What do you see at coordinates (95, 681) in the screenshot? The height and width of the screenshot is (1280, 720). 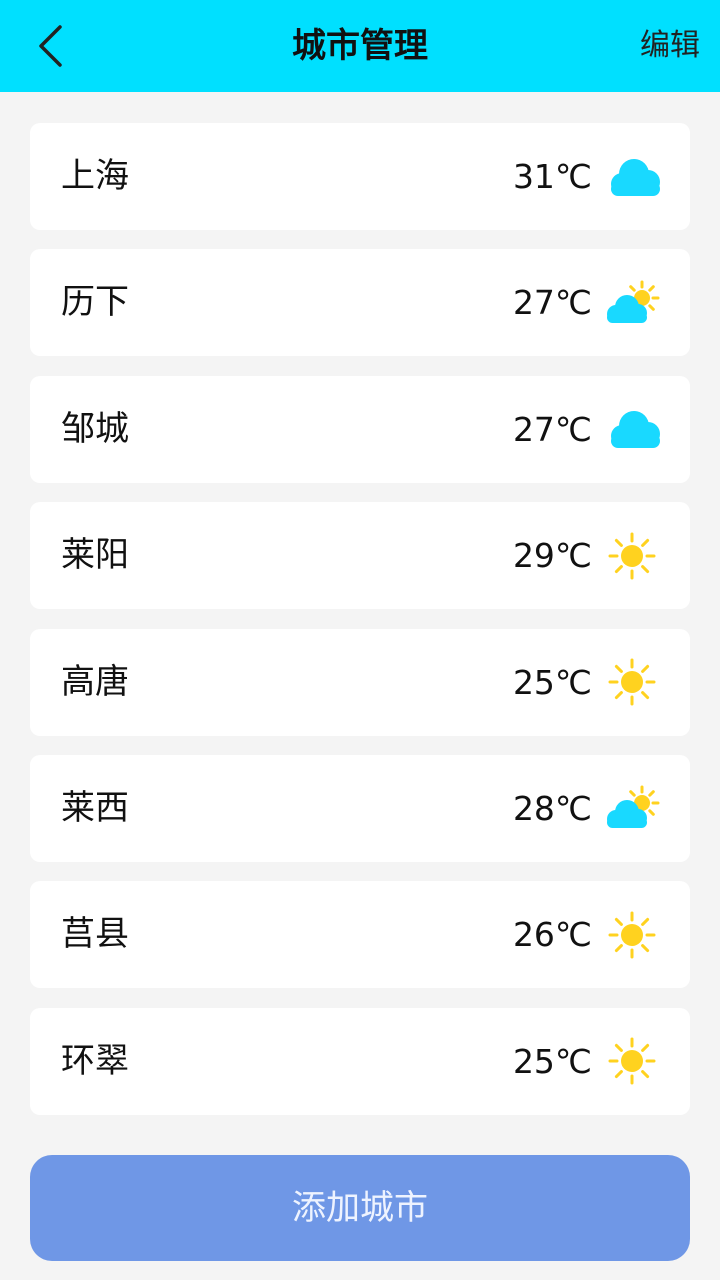 I see `city-name: 高唐` at bounding box center [95, 681].